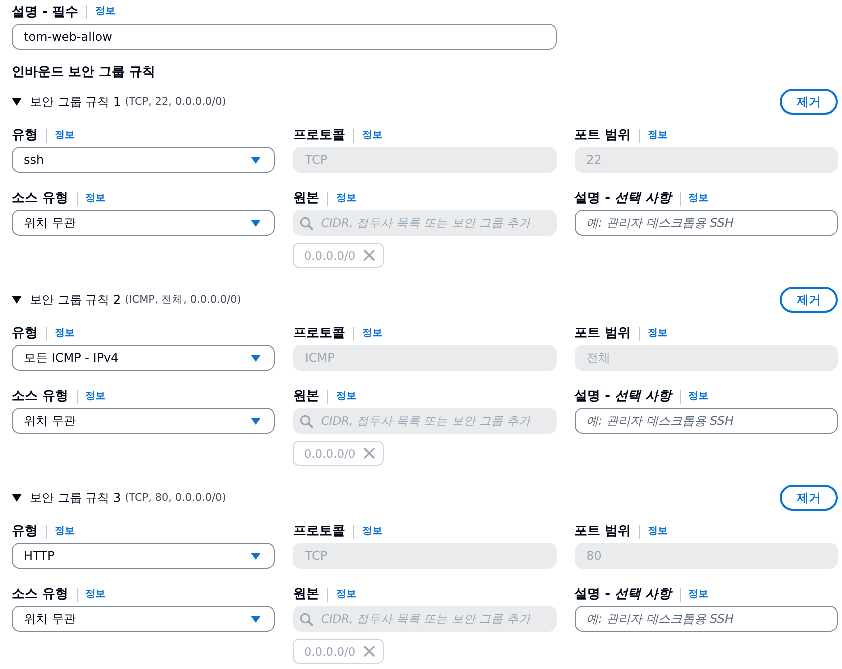 The image size is (842, 669). I want to click on text-field: 80, so click(706, 556).